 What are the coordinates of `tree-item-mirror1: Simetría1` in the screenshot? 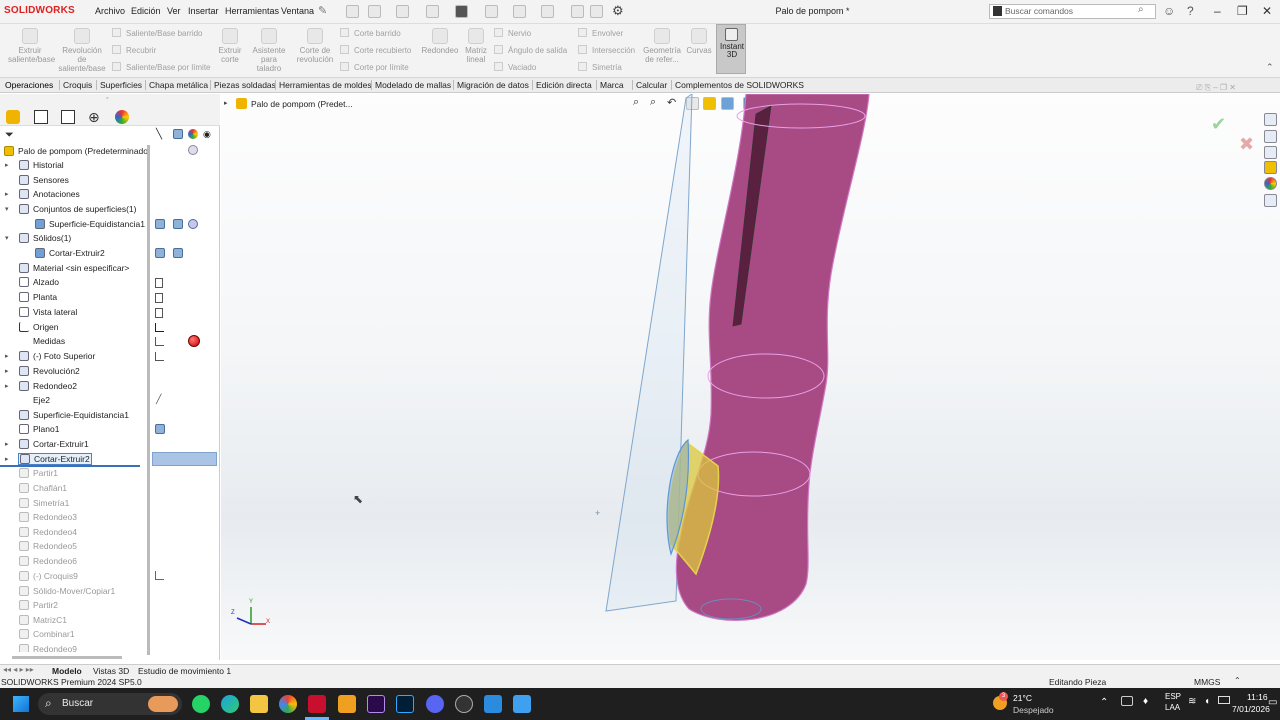 It's located at (44, 503).